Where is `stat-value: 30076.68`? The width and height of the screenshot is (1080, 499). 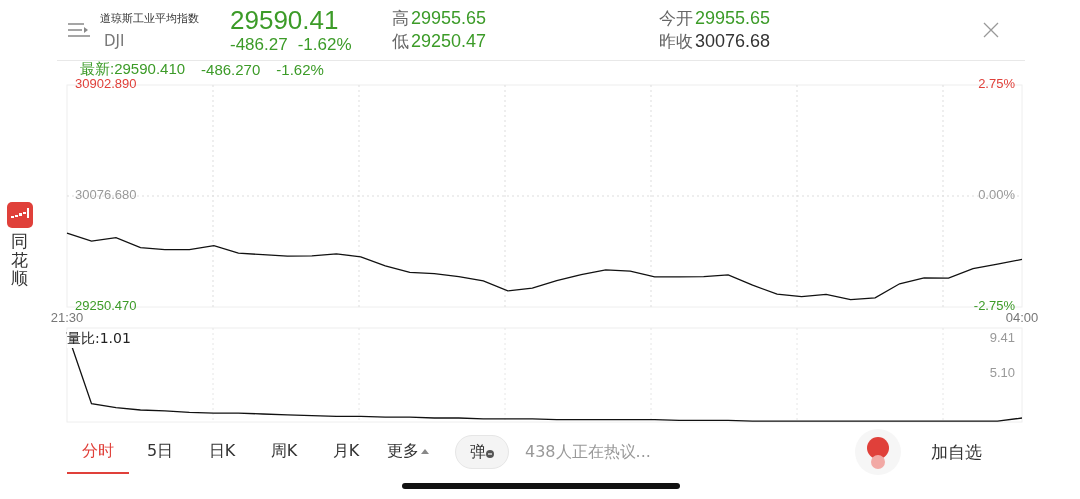
stat-value: 30076.68 is located at coordinates (733, 41).